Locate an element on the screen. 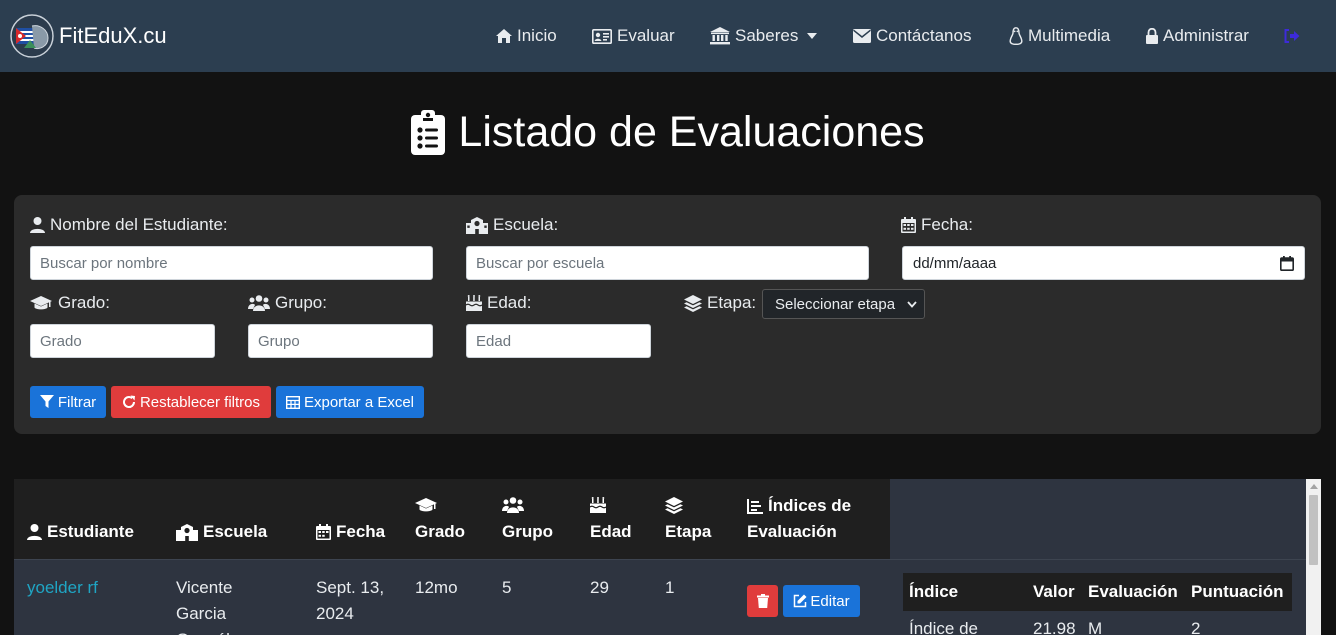  th-indices: Índices de Evaluación is located at coordinates (799, 519).